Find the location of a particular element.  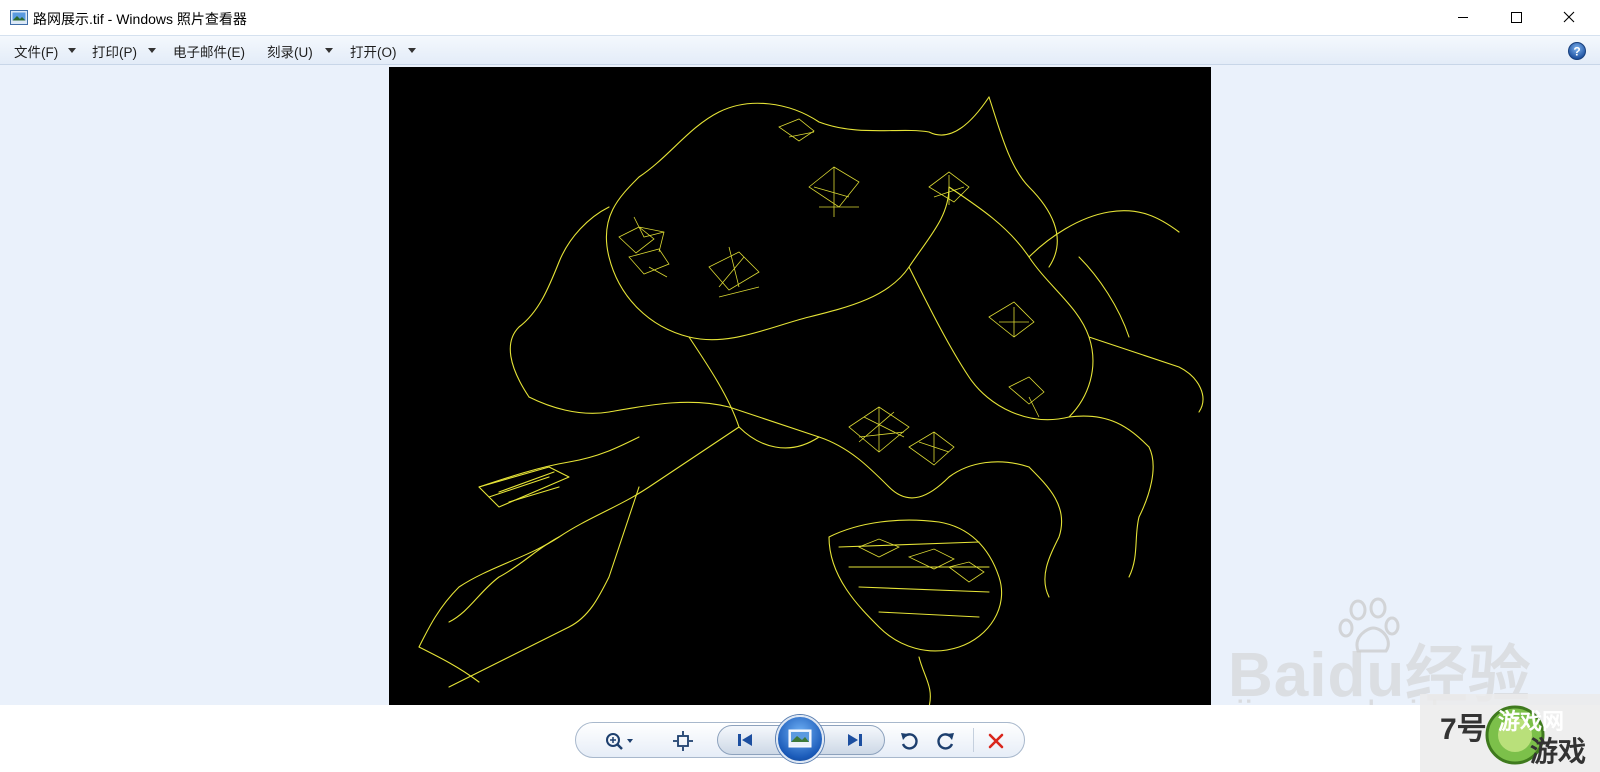

corner-logo-watermark: 7号 游戏网 游戏 is located at coordinates (1510, 733).